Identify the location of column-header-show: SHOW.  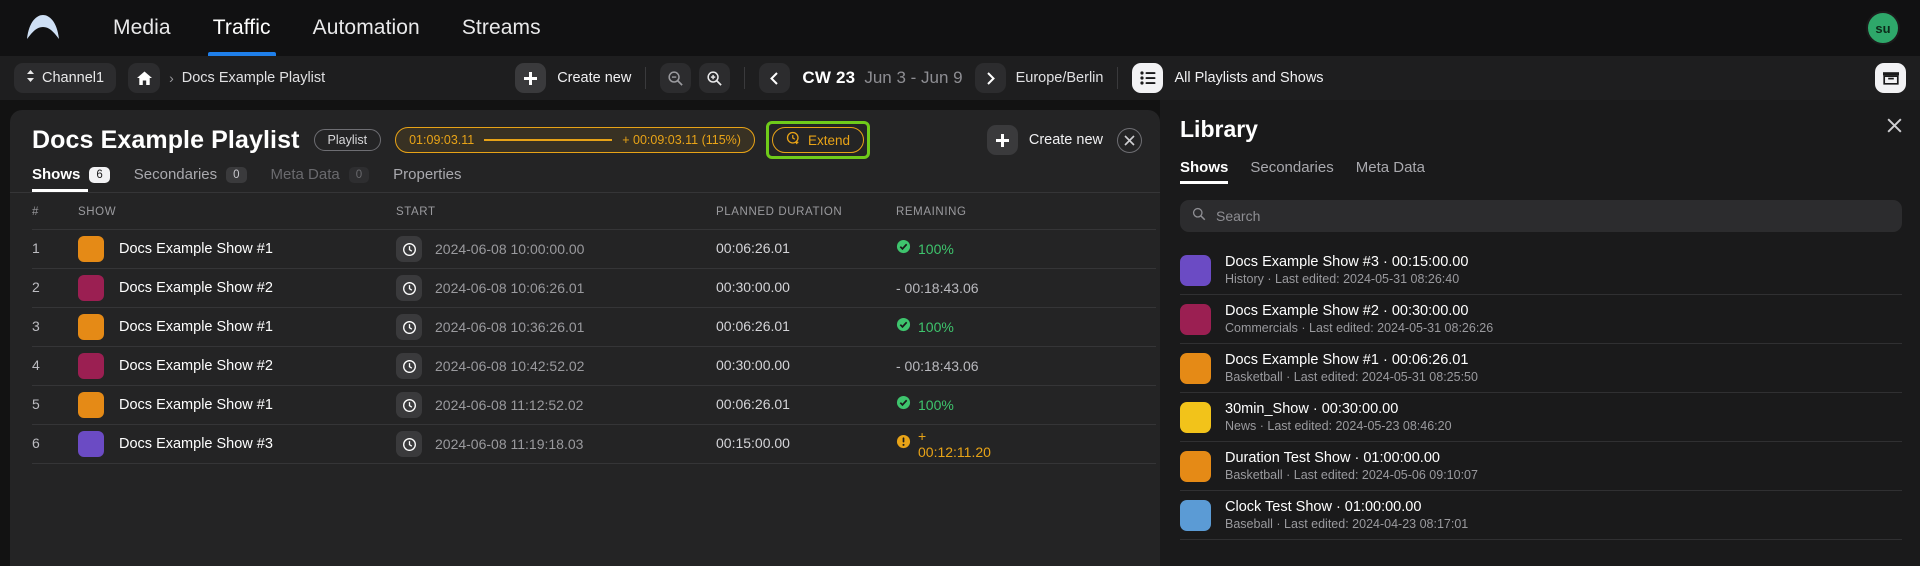
(237, 211).